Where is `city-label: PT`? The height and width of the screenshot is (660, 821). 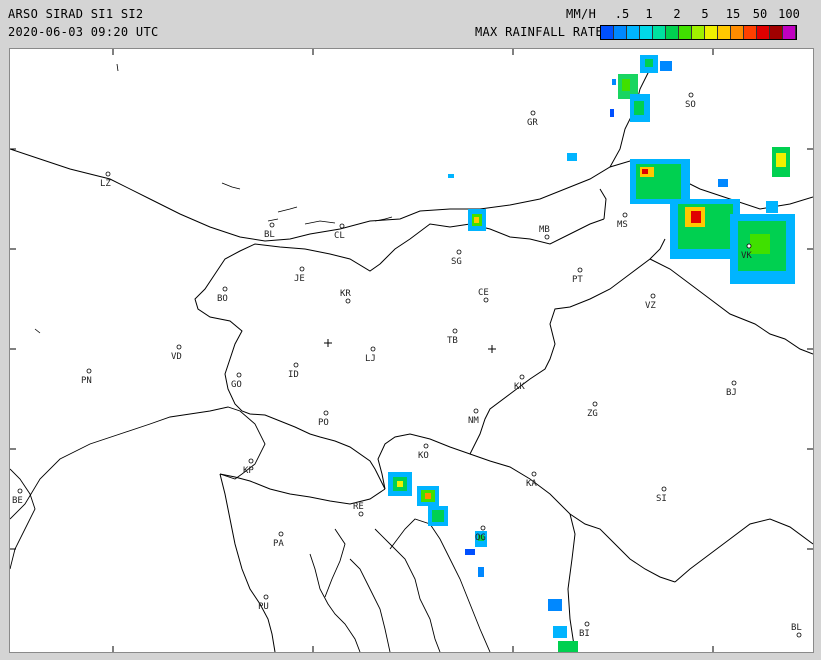
city-label: PT is located at coordinates (577, 280).